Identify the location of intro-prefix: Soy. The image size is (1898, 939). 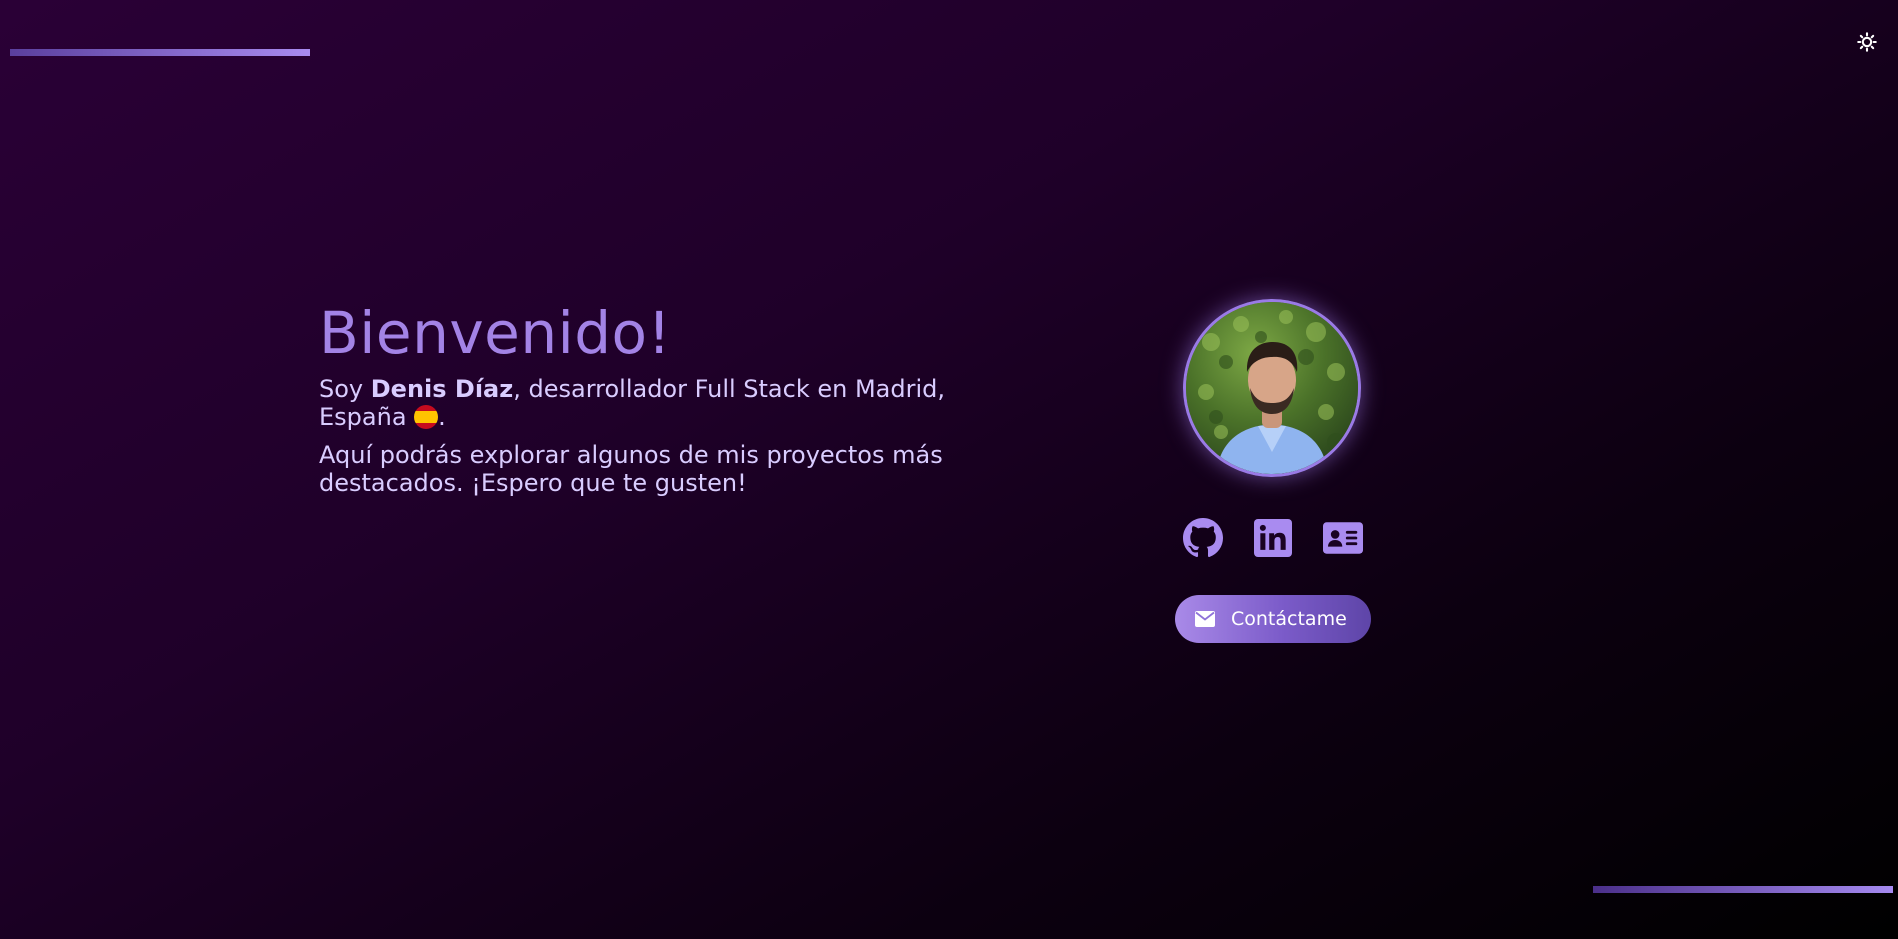
(345, 389).